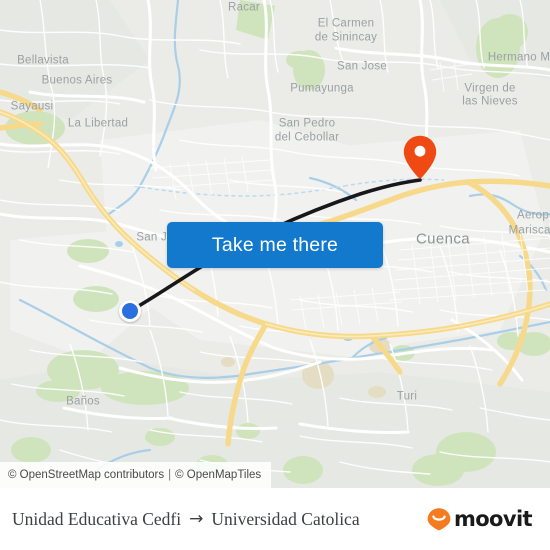 This screenshot has width=550, height=550. I want to click on arrow-right-icon: →, so click(196, 518).